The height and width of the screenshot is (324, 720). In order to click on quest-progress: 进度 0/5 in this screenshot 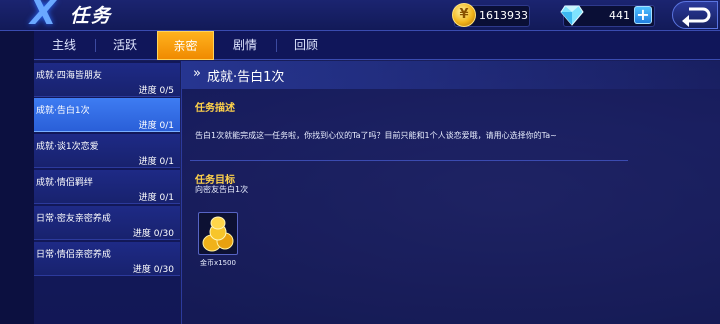, I will do `click(156, 91)`.